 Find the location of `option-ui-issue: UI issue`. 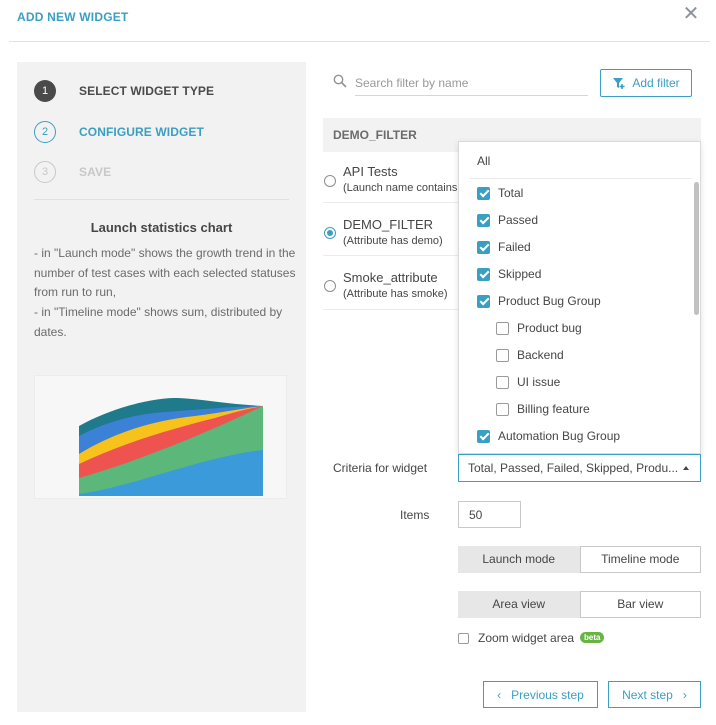

option-ui-issue: UI issue is located at coordinates (528, 382).